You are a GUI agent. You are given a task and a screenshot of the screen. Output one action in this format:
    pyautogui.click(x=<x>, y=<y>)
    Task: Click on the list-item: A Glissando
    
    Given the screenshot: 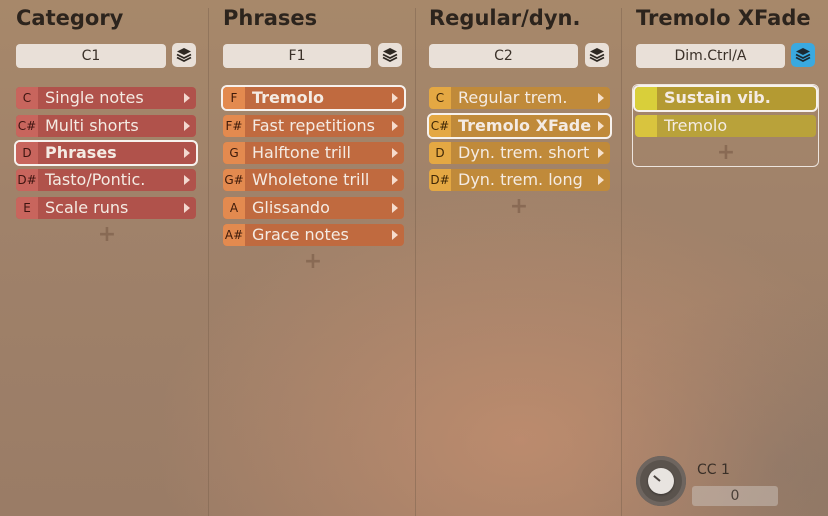 What is the action you would take?
    pyautogui.click(x=313, y=208)
    